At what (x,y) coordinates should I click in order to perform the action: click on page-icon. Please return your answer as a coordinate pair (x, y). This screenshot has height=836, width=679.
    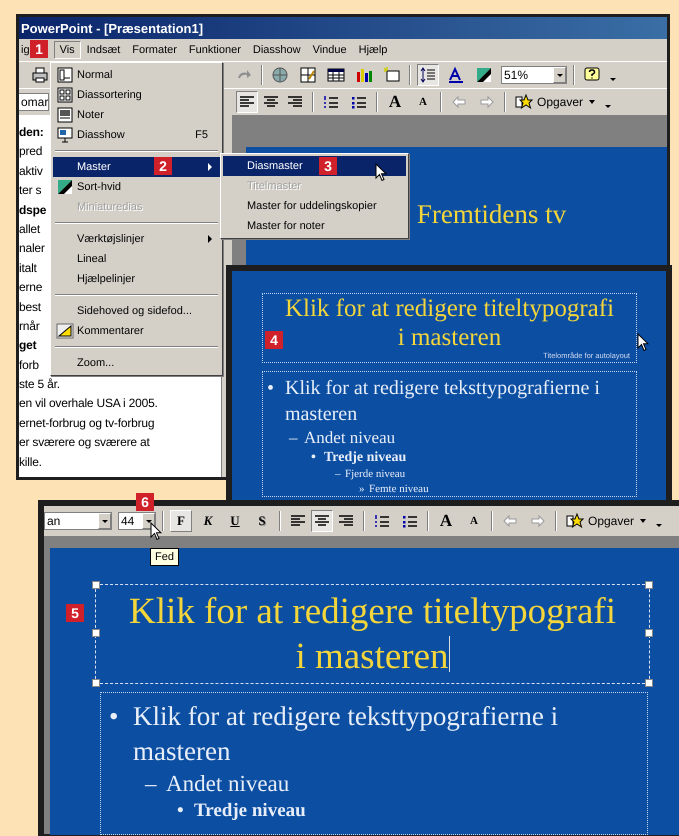
    Looking at the image, I should click on (65, 115).